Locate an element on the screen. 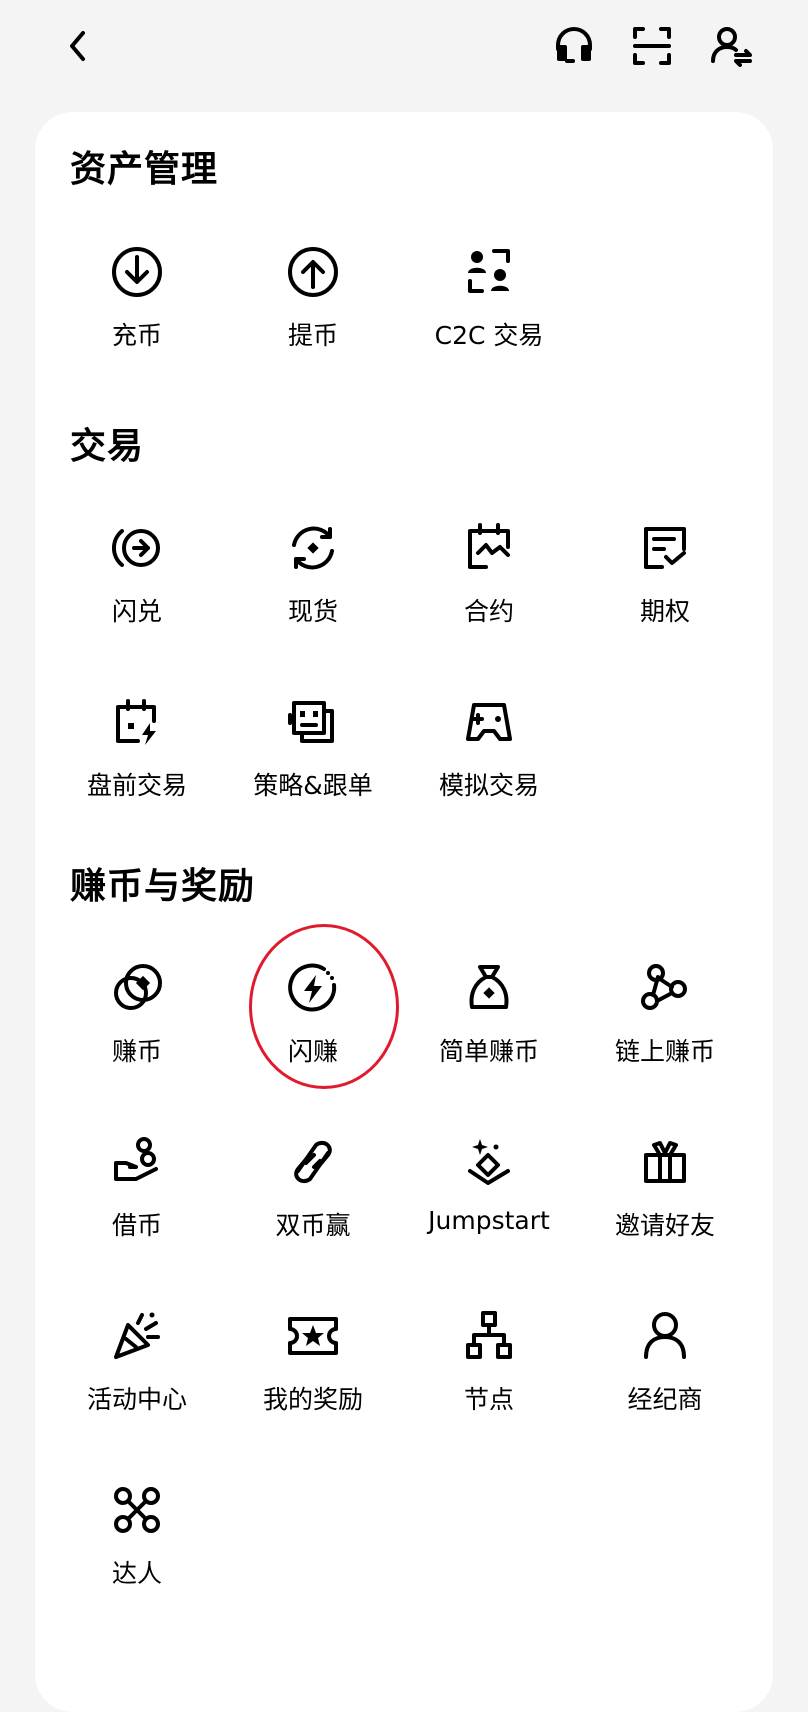 The height and width of the screenshot is (1712, 808). party-popper-icon is located at coordinates (137, 1336).